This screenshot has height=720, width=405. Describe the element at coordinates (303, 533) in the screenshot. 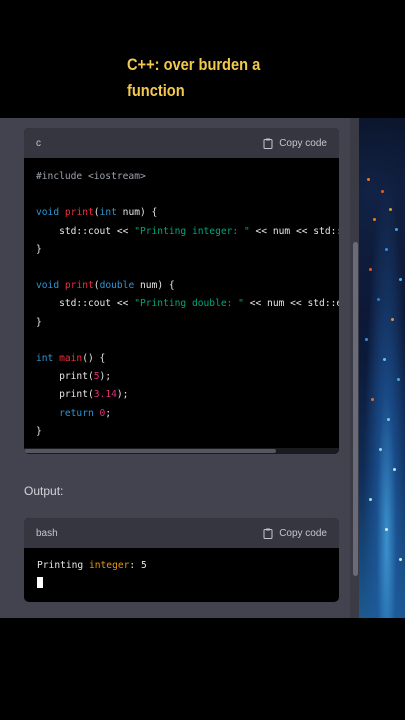

I see `copy-output-label: Copy code` at that location.